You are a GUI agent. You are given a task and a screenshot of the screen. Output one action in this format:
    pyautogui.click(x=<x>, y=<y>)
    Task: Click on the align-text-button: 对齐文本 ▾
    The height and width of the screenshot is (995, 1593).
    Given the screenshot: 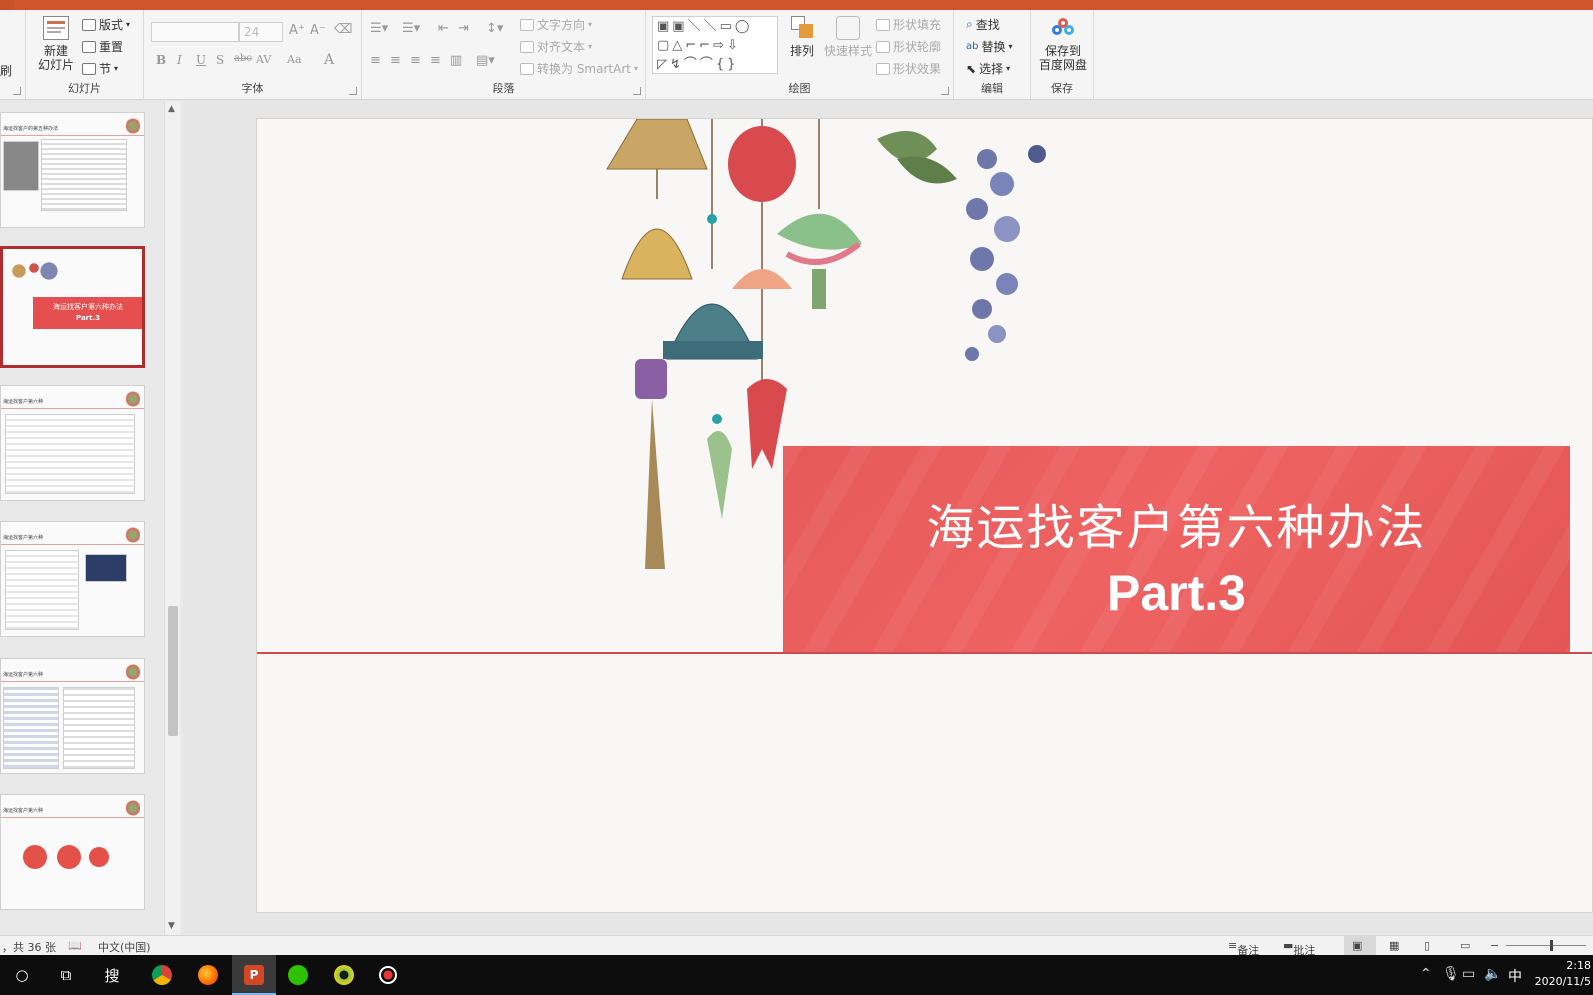 What is the action you would take?
    pyautogui.click(x=556, y=46)
    